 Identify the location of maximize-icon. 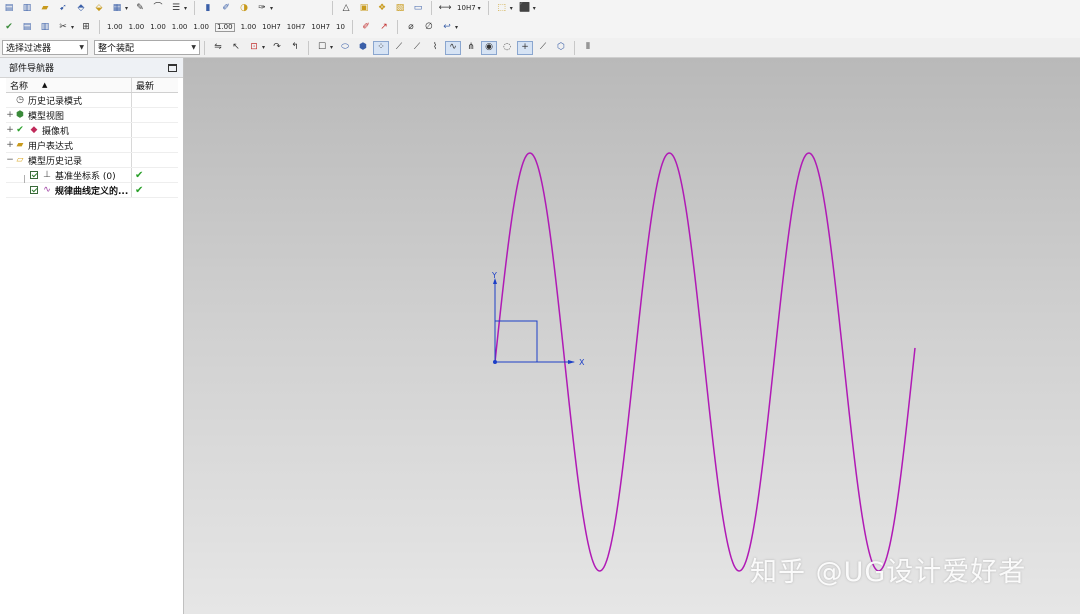
(172, 67).